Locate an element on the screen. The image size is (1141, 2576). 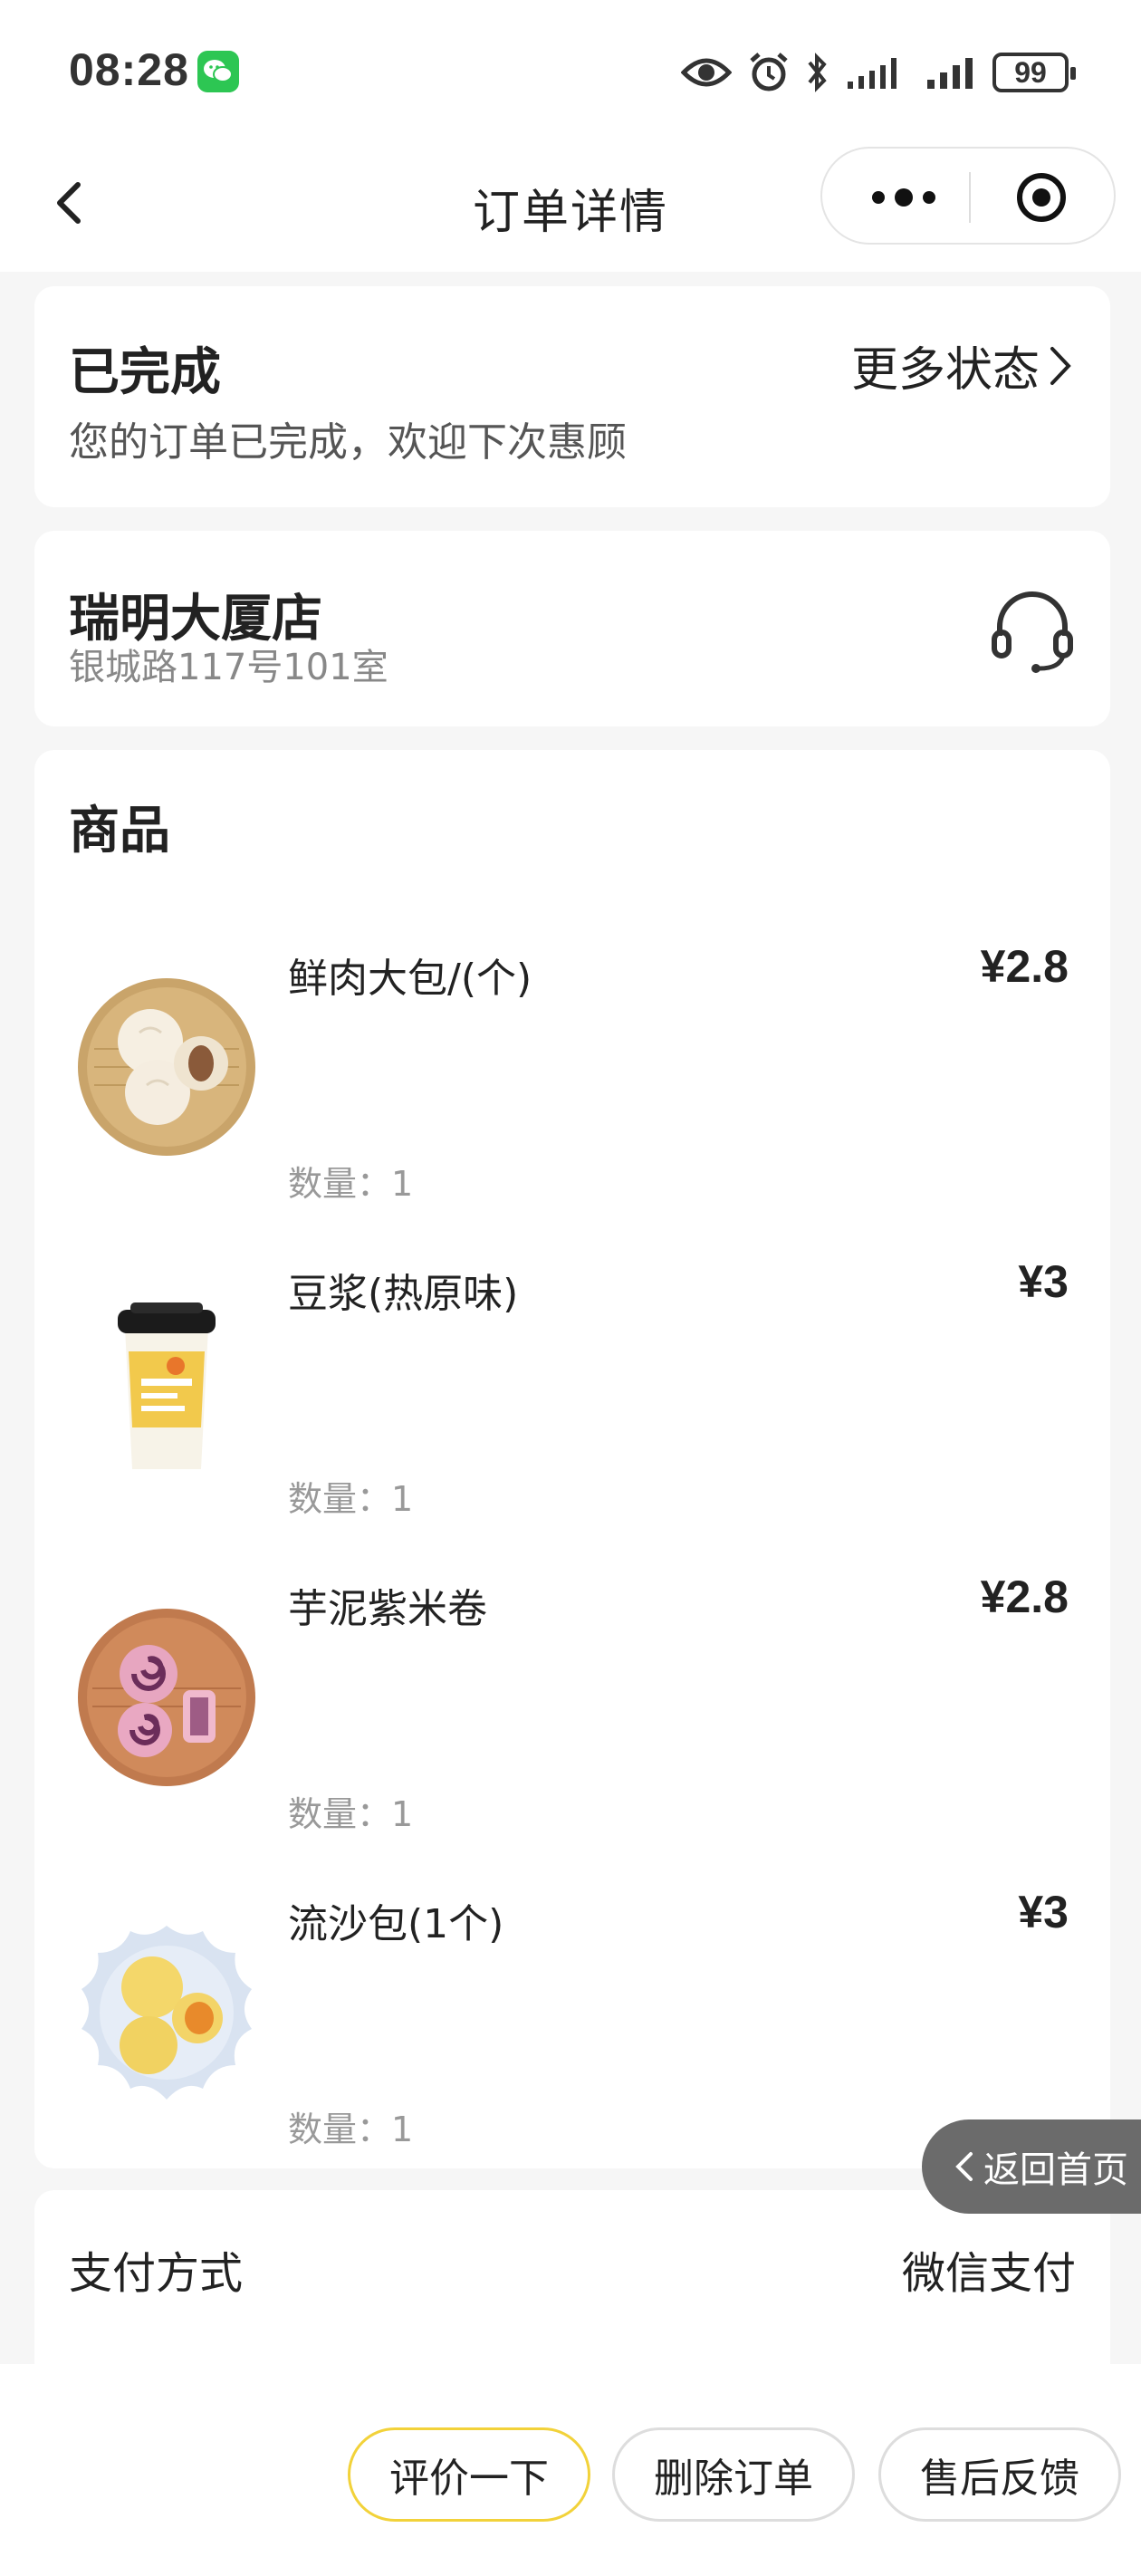
payment-method-value: 微信支付 is located at coordinates (989, 2273).